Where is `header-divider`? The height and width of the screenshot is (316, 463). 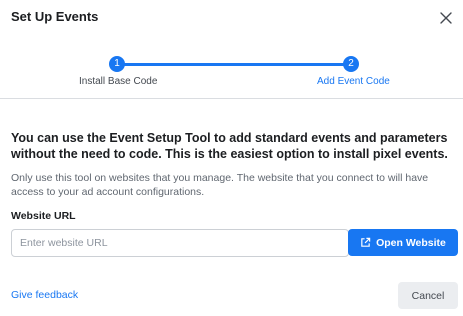
header-divider is located at coordinates (231, 98).